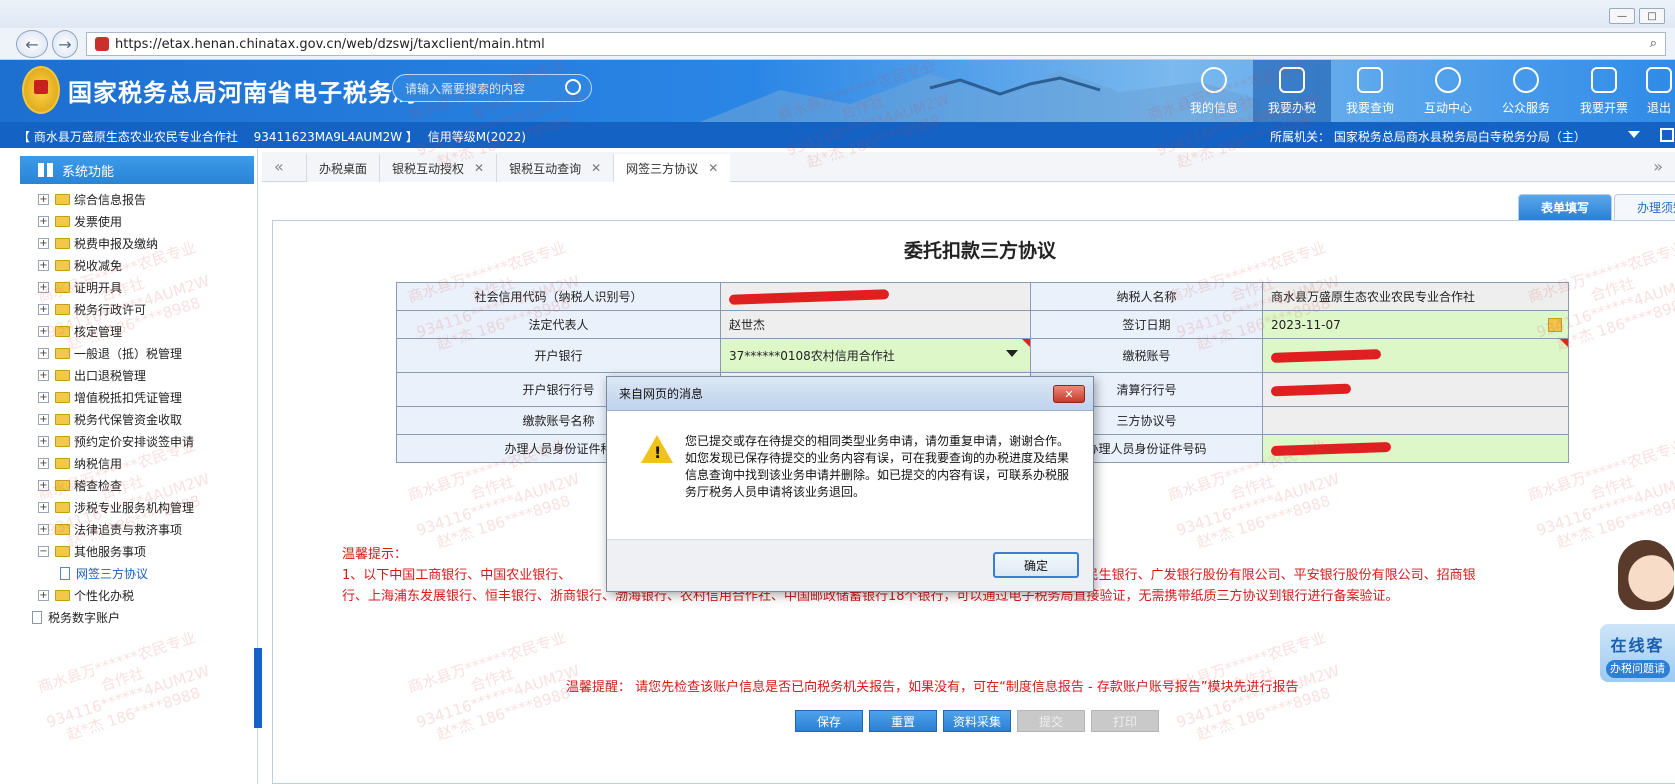 The height and width of the screenshot is (784, 1675). I want to click on sidebar-collapse-handle, so click(258, 688).